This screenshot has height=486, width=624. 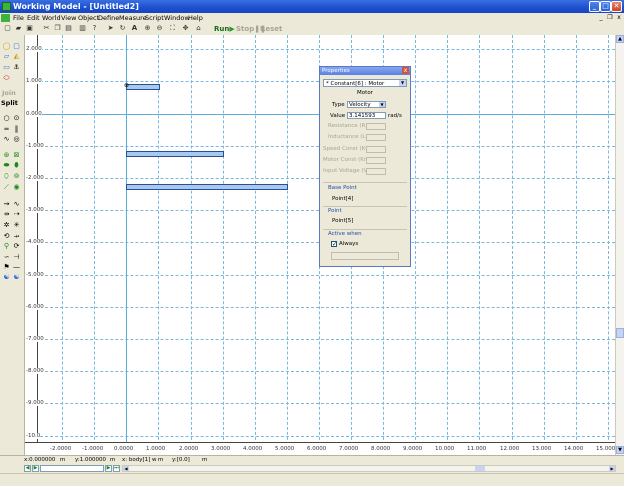 I want to click on paste-icon: ▤, so click(x=68, y=28).